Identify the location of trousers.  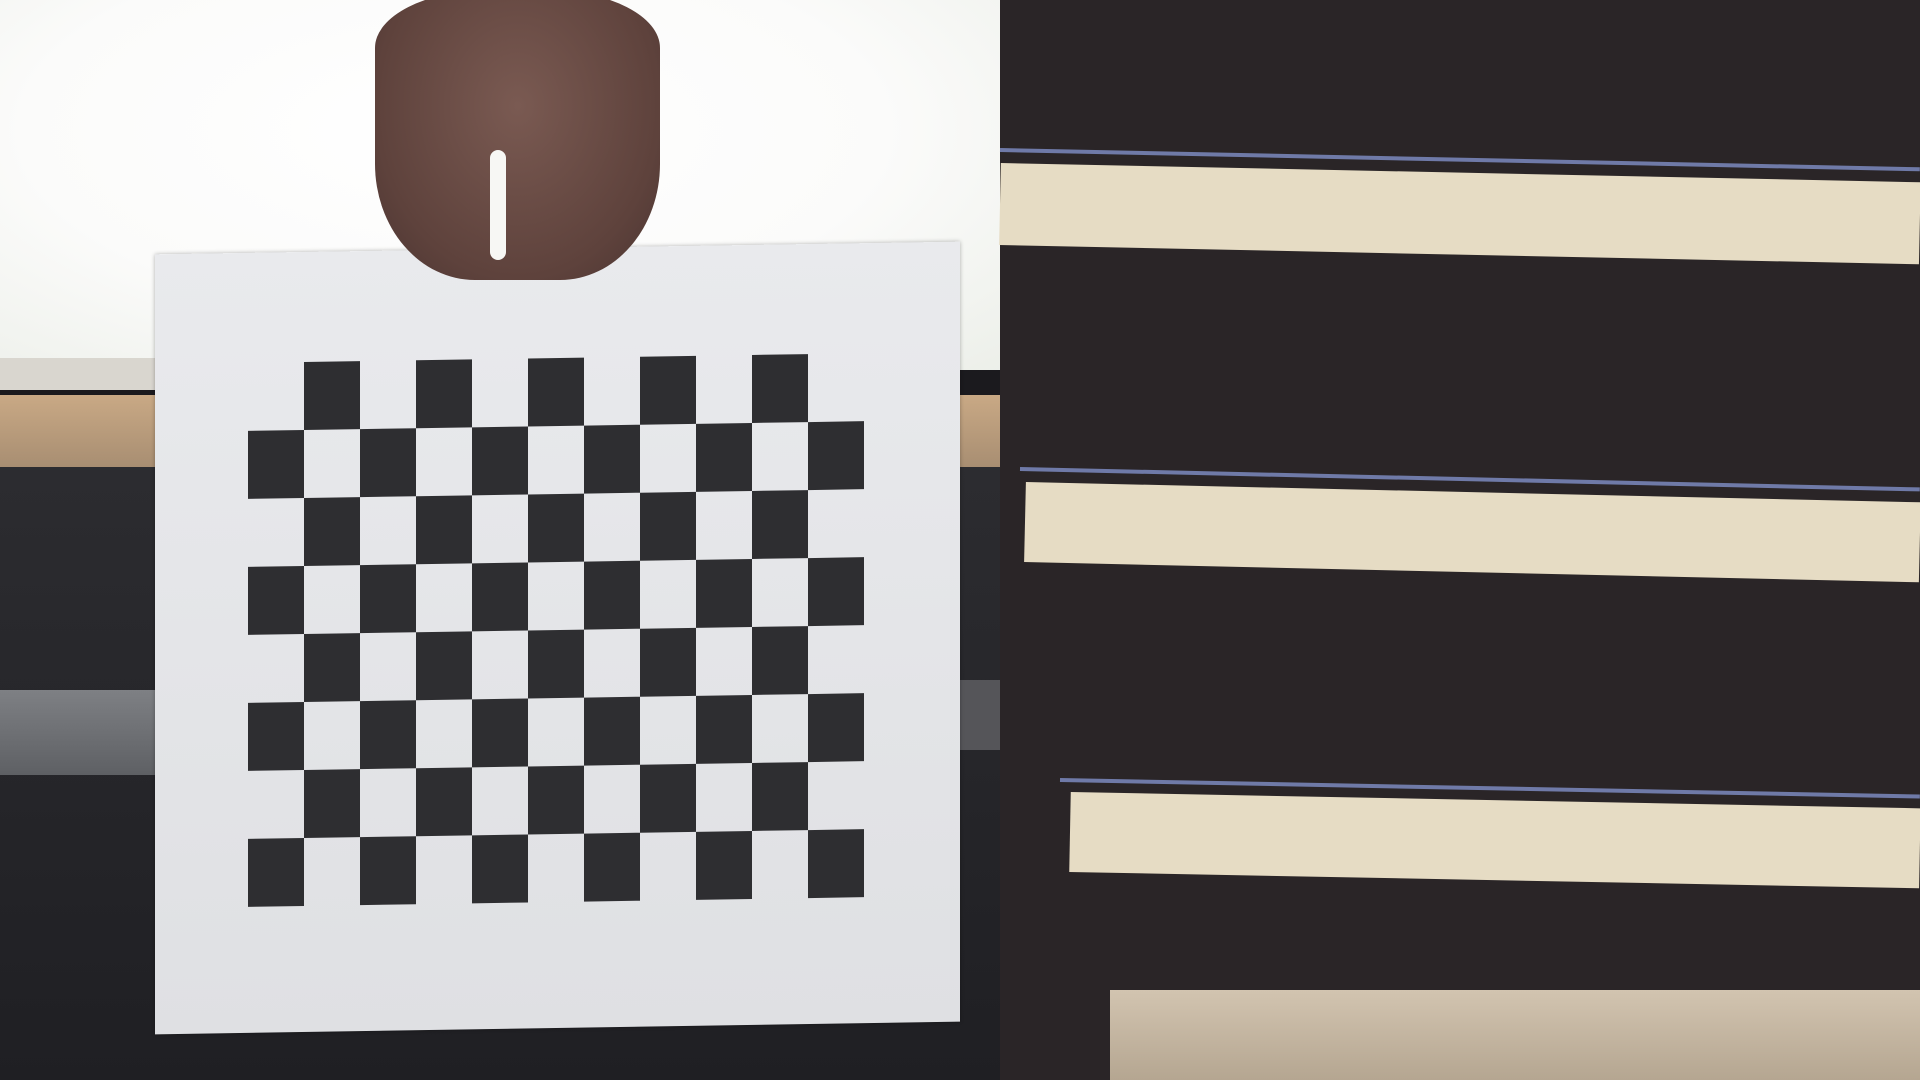
(1515, 1035).